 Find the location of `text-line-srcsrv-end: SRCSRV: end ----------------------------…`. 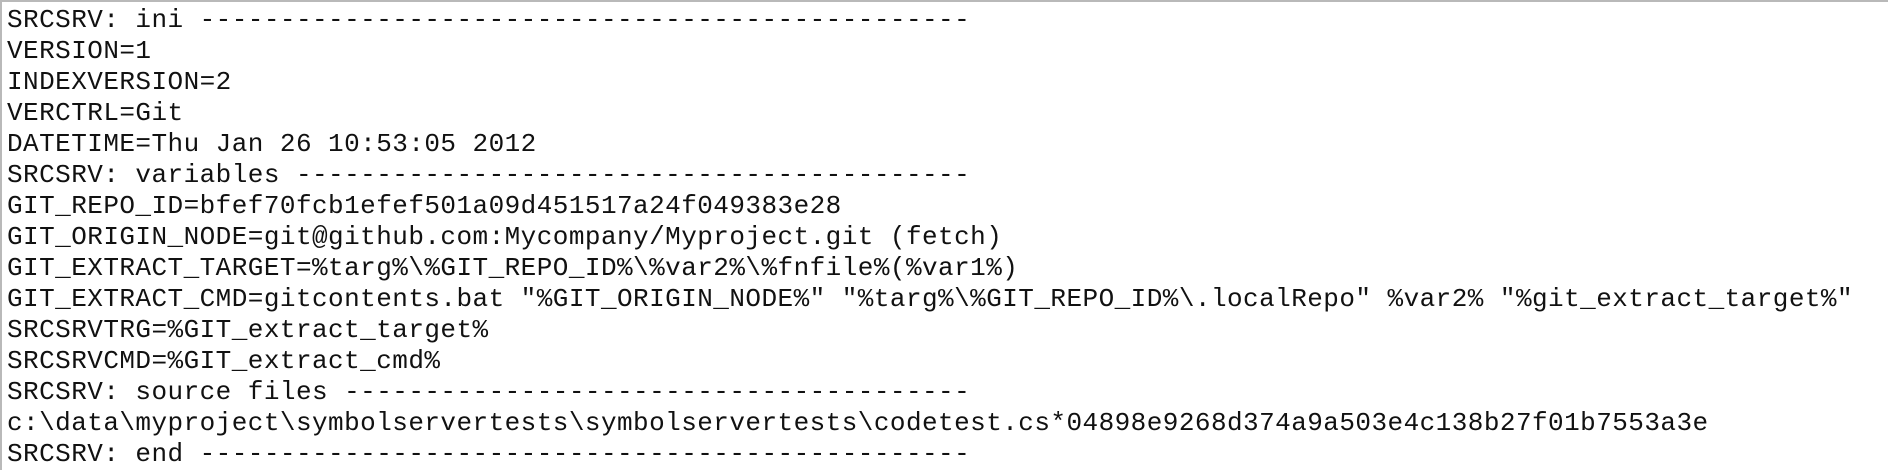

text-line-srcsrv-end: SRCSRV: end ----------------------------… is located at coordinates (489, 454).